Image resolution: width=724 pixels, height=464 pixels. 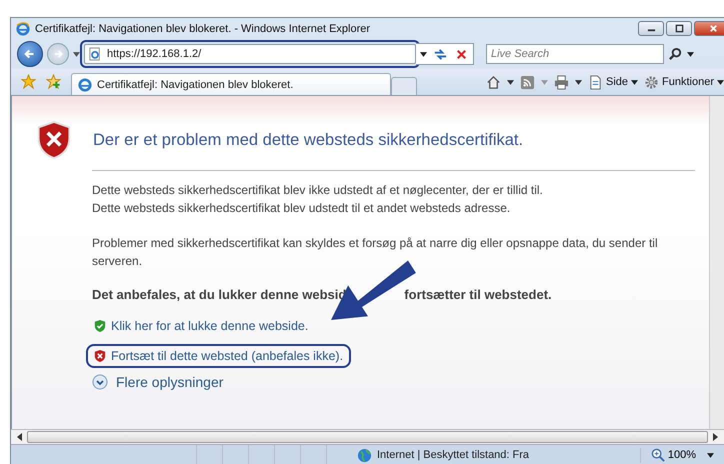 I want to click on warning-text: Problemer med sikkerhedscertifikat kan skyldes et forsøg på at narre dig eller opsnappe data, du sender til serveren., so click(x=375, y=252).